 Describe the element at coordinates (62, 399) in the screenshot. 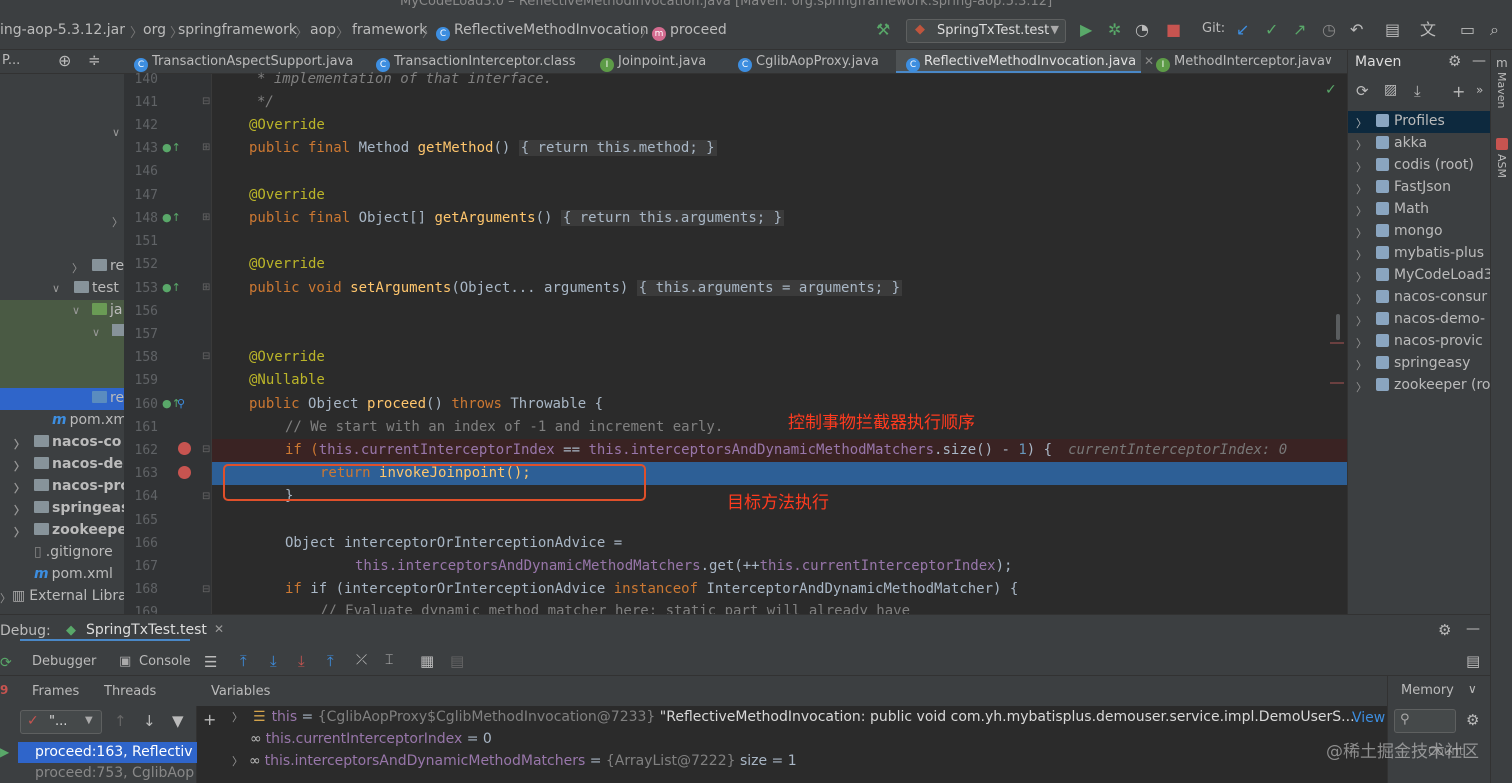

I see `tree-item: re` at that location.